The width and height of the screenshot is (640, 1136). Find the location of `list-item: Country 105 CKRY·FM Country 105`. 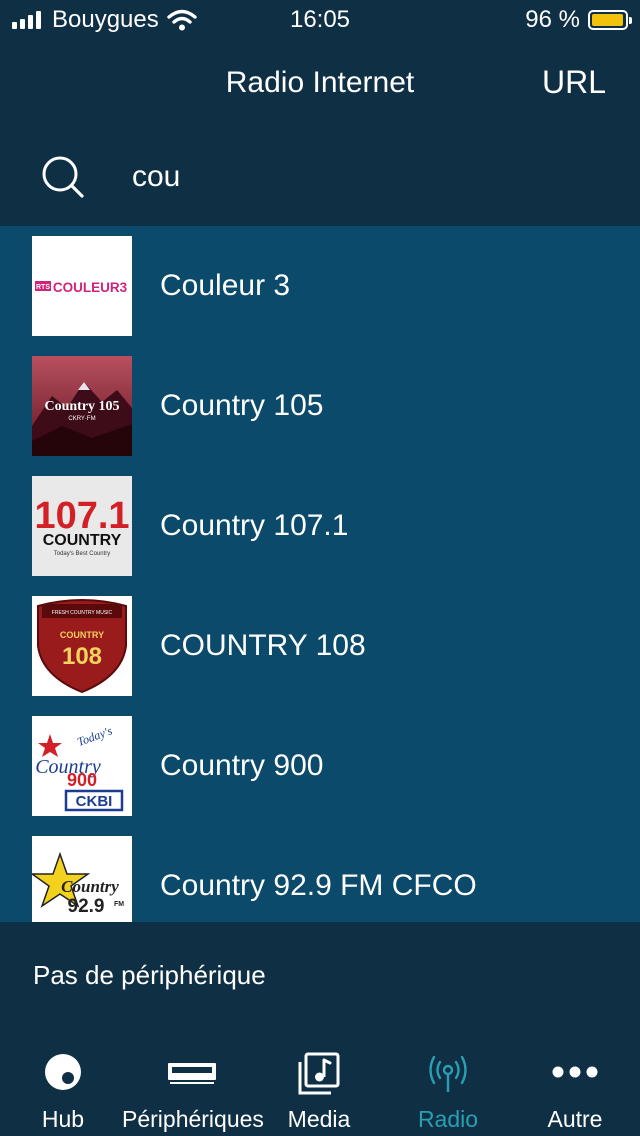

list-item: Country 105 CKRY·FM Country 105 is located at coordinates (320, 406).